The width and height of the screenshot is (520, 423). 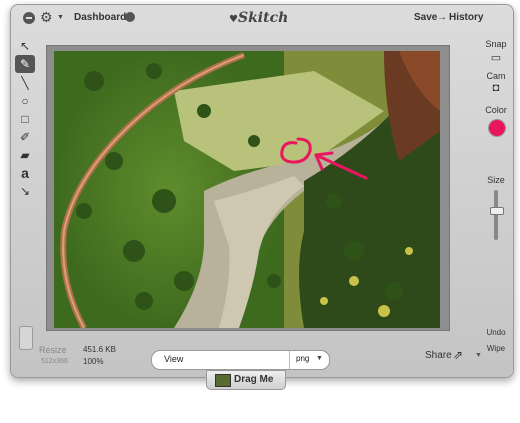 What do you see at coordinates (93, 361) in the screenshot?
I see `zoom-text: 100%` at bounding box center [93, 361].